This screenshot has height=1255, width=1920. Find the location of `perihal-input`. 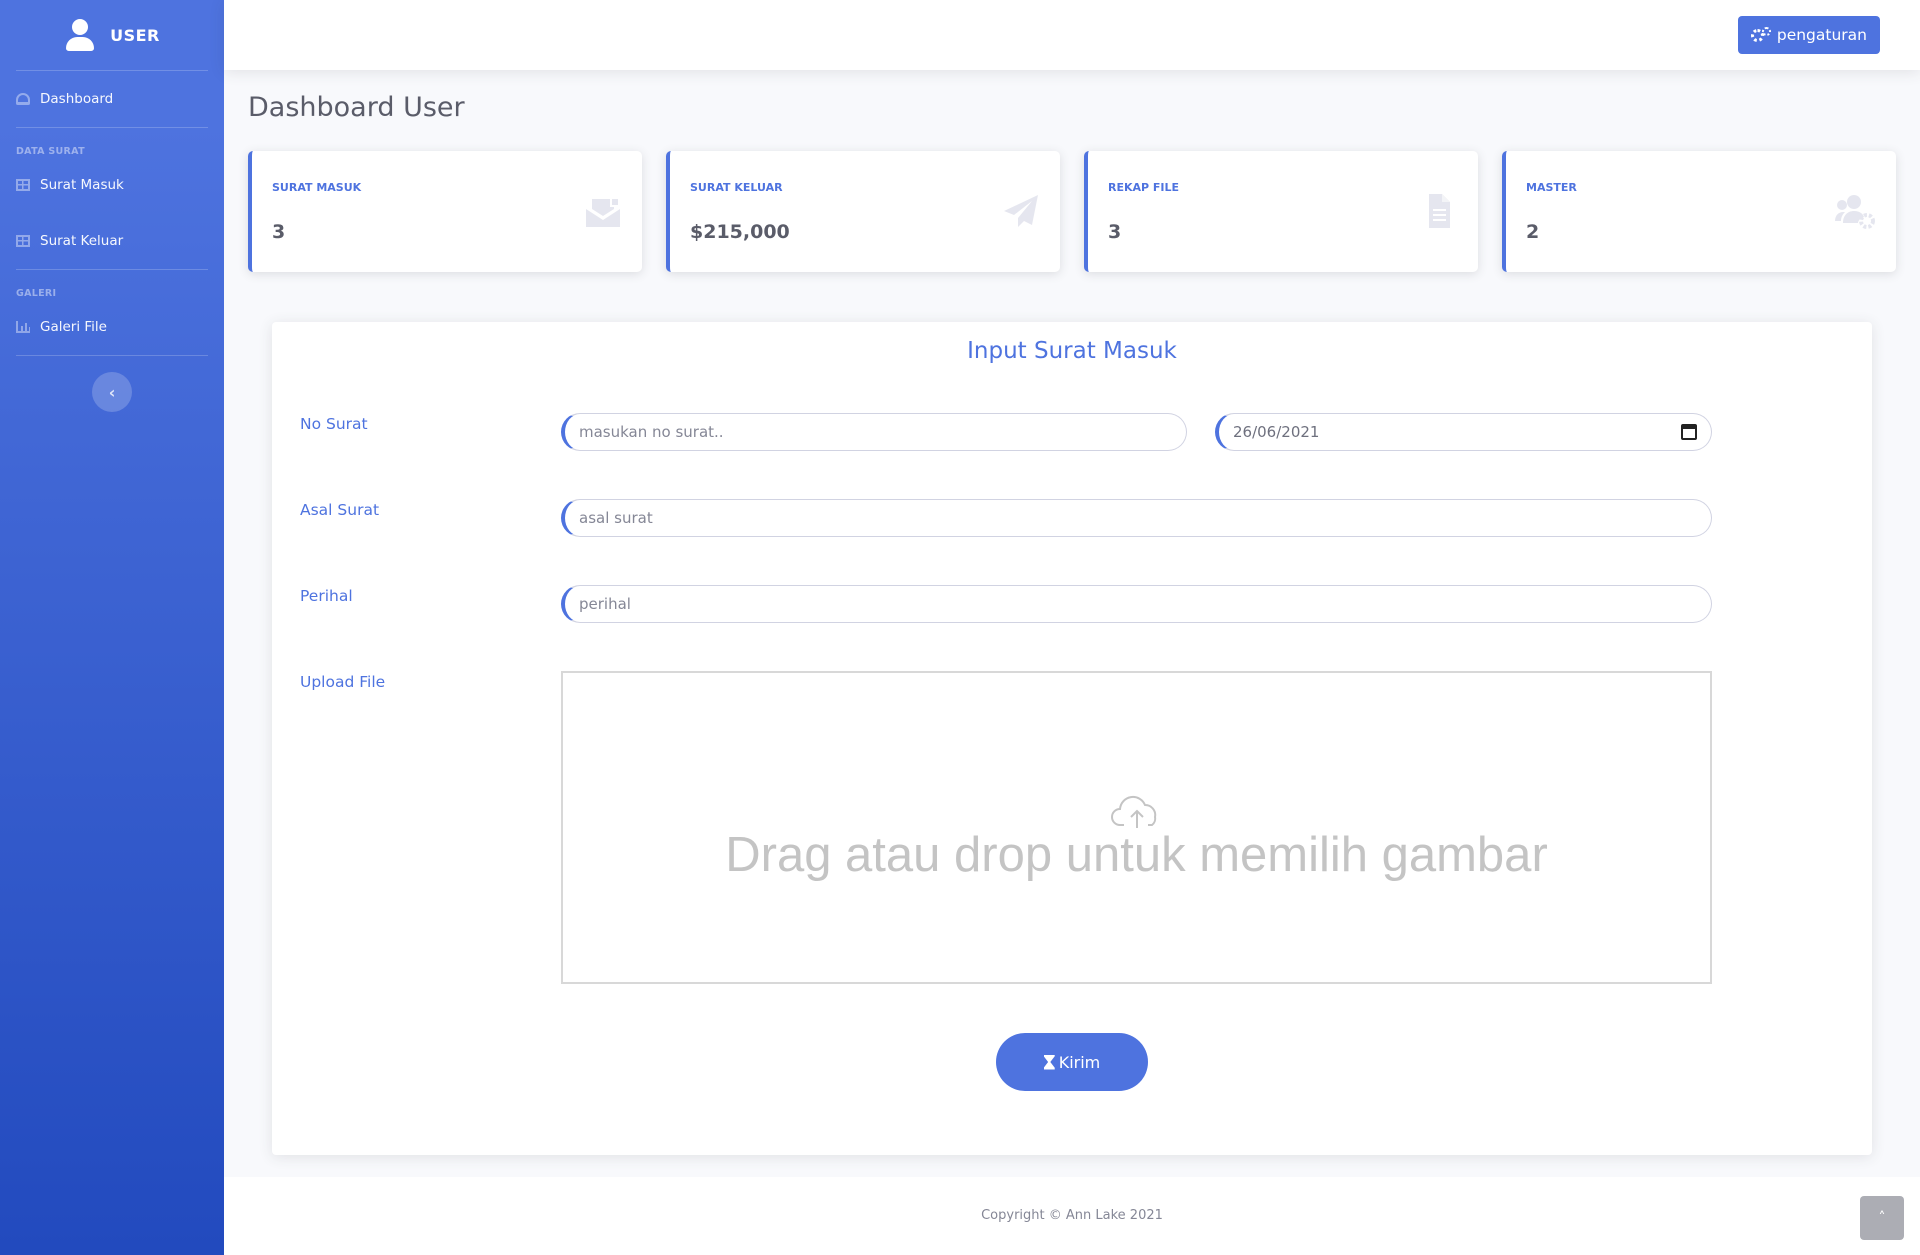

perihal-input is located at coordinates (1136, 604).